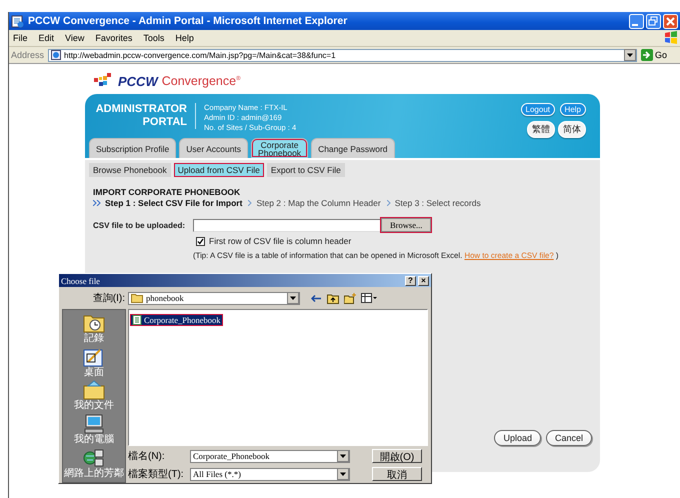 The width and height of the screenshot is (680, 498). Describe the element at coordinates (343, 55) in the screenshot. I see `address-field: http://webadmin.pccw-convergence.com/Main.jsp?pg=/Main&cat=38&func=1` at that location.